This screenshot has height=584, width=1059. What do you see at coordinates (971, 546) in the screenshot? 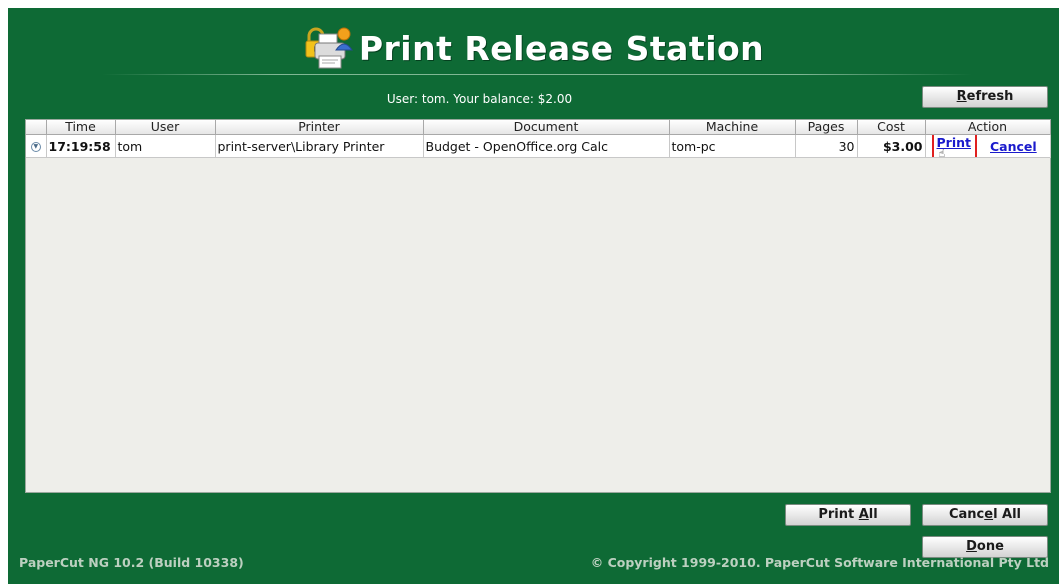
I see `done-mnemonic: D` at bounding box center [971, 546].